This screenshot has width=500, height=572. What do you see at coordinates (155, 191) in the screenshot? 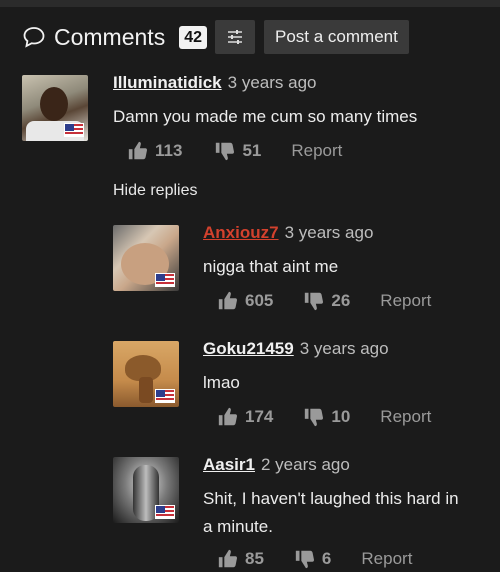
I see `hide-replies-link: Hide replies` at bounding box center [155, 191].